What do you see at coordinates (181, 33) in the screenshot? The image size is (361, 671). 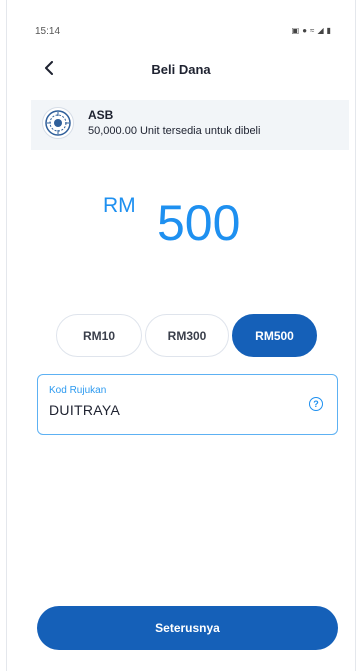 I see `status-bar: 15:14 ▣ ● ≈ ◢ ▮` at bounding box center [181, 33].